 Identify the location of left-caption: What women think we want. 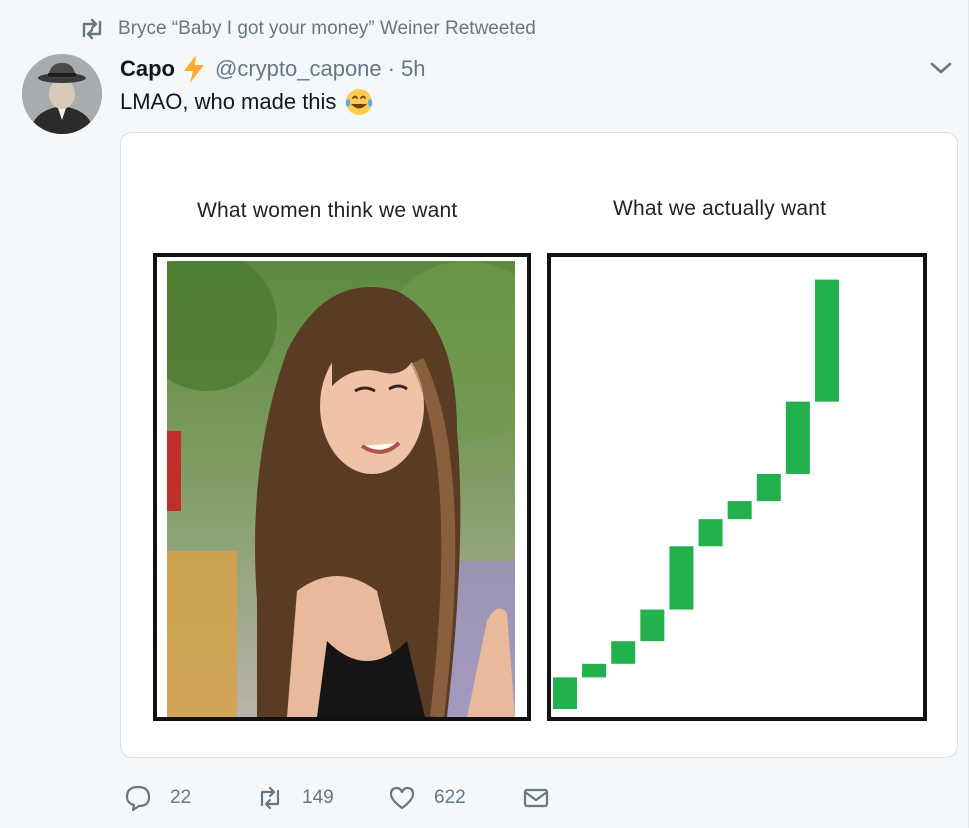
(327, 210).